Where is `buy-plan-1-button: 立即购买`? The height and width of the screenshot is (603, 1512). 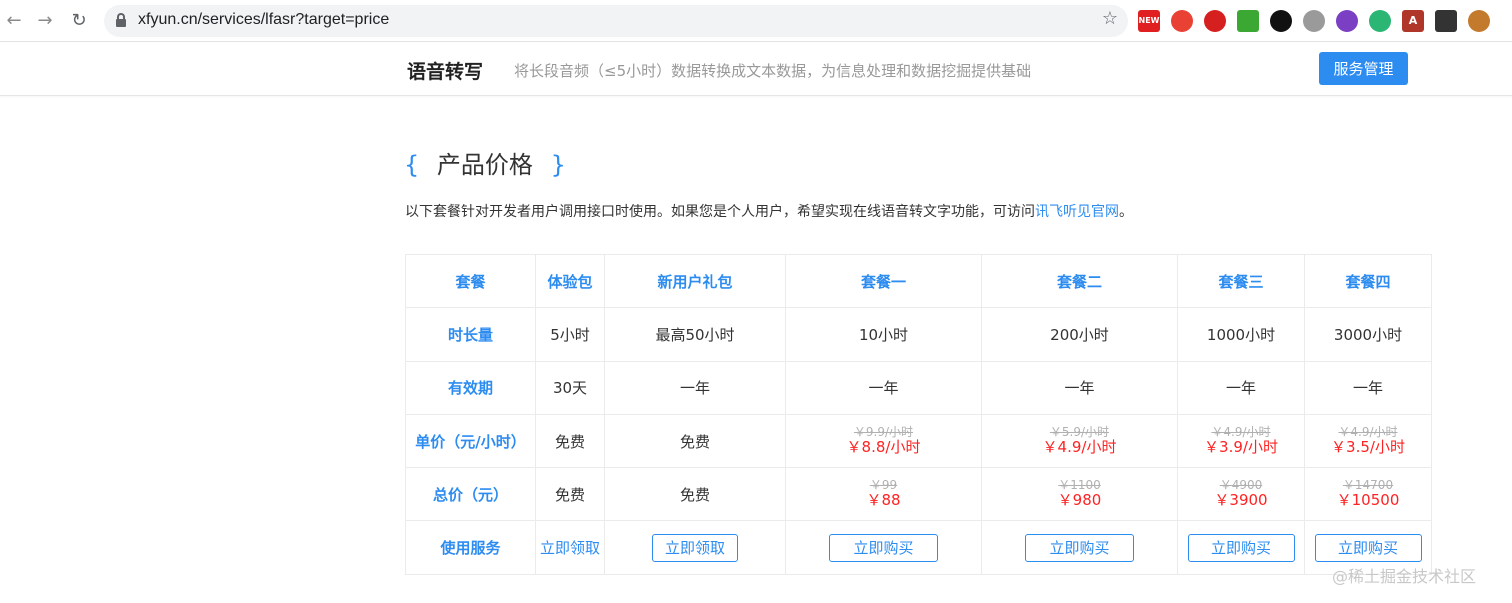 buy-plan-1-button: 立即购买 is located at coordinates (883, 547).